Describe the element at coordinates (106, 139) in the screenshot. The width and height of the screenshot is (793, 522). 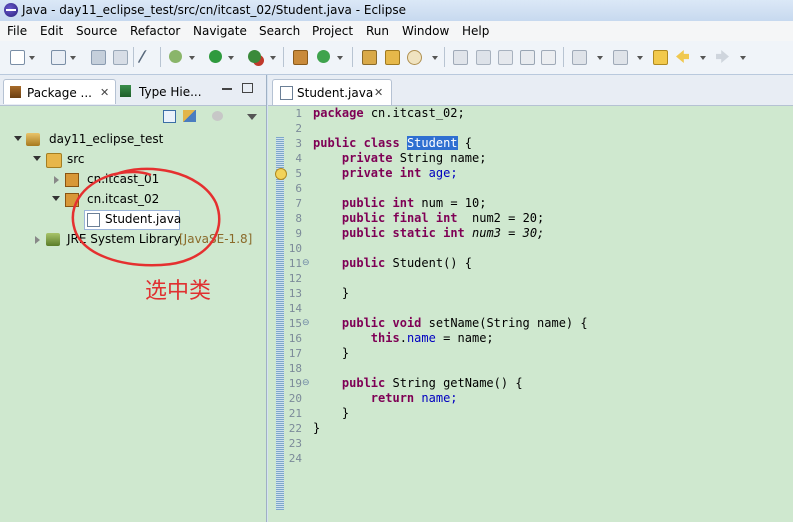
I see `tree-project-label: day11_eclipse_test` at that location.